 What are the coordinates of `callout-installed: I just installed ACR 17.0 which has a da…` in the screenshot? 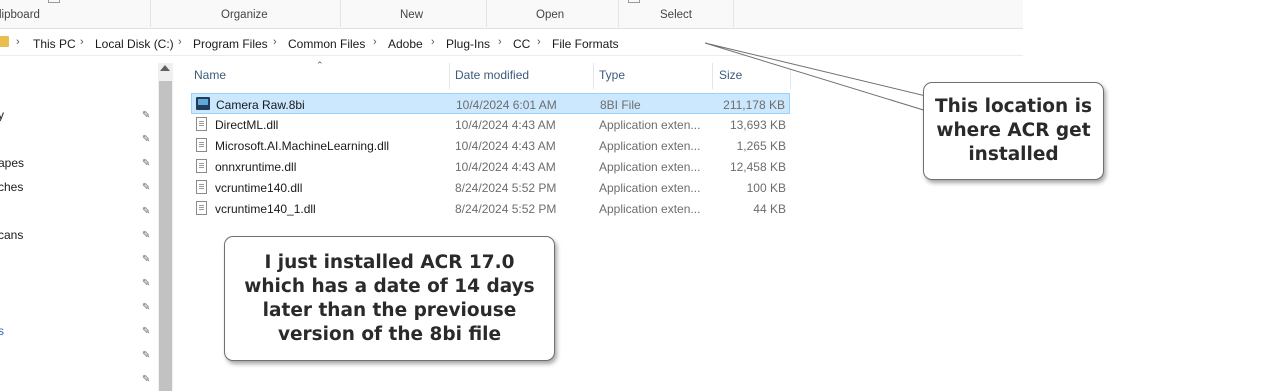 It's located at (389, 298).